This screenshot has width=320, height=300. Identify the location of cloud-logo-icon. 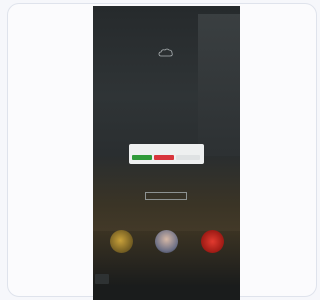
(165, 52).